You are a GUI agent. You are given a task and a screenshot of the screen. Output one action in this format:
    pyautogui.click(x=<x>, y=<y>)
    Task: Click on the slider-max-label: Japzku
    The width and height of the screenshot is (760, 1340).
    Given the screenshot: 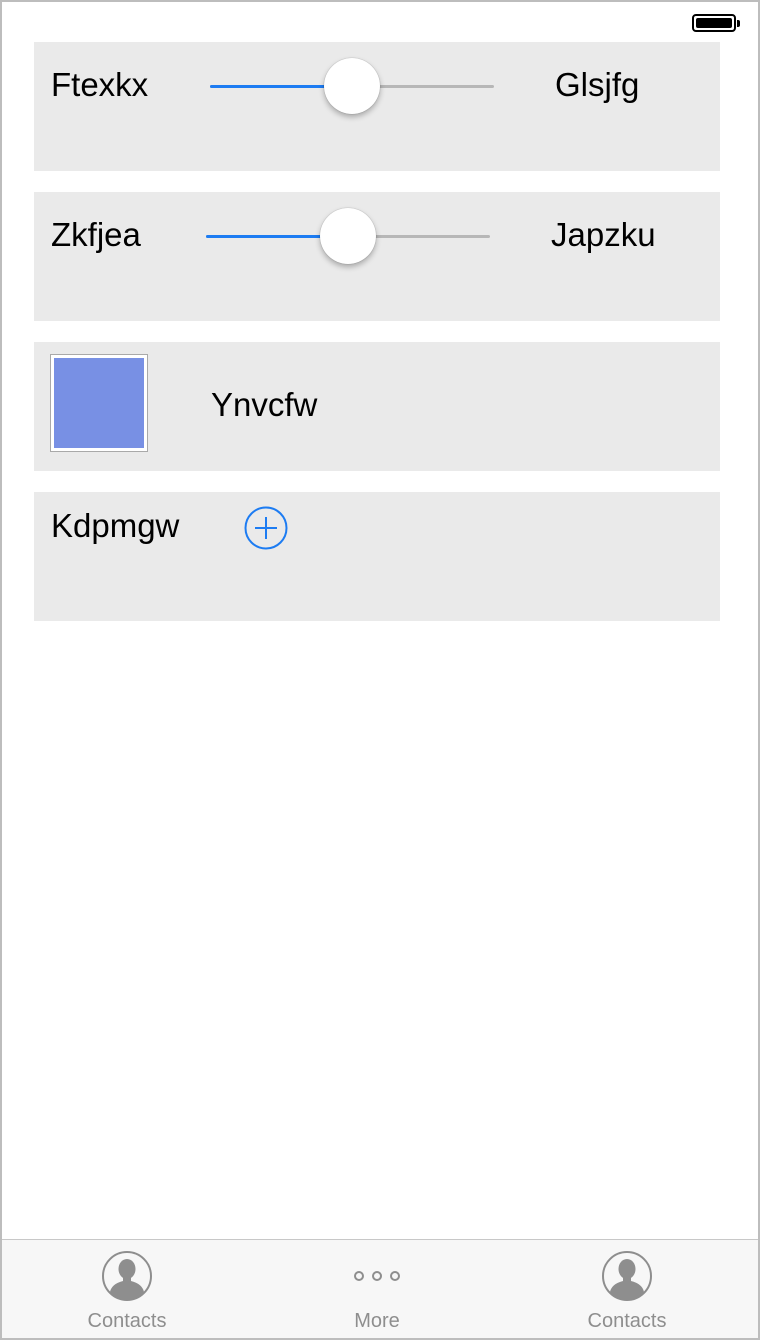 What is the action you would take?
    pyautogui.click(x=603, y=234)
    